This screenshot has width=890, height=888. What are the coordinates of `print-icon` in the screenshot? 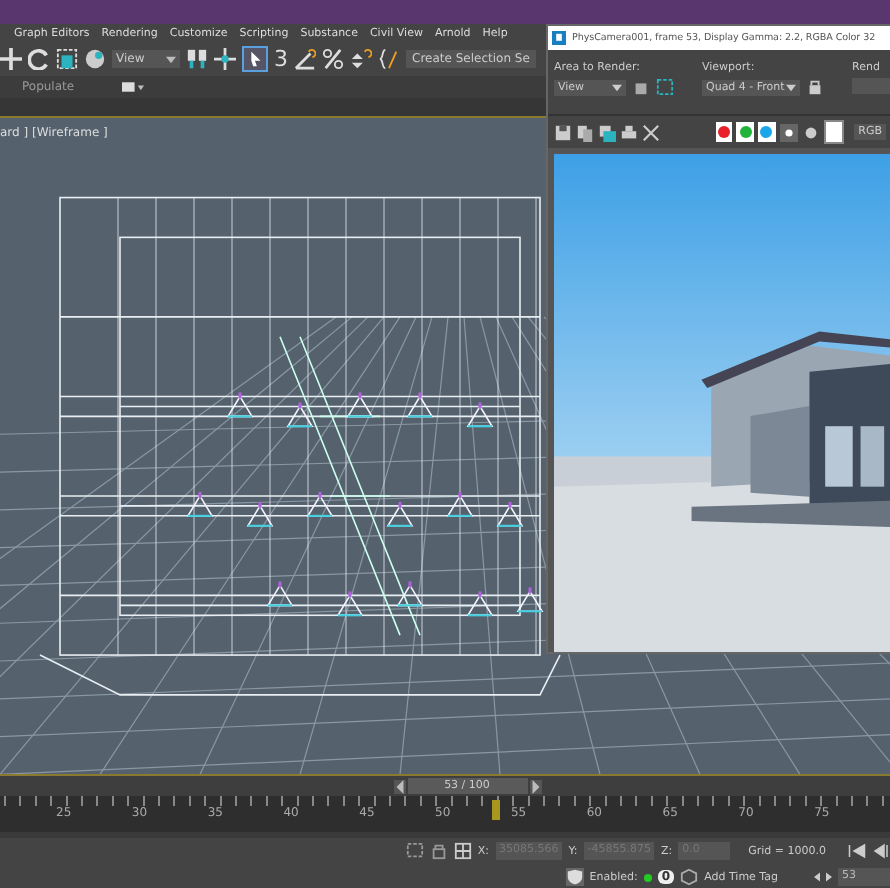 It's located at (629, 132).